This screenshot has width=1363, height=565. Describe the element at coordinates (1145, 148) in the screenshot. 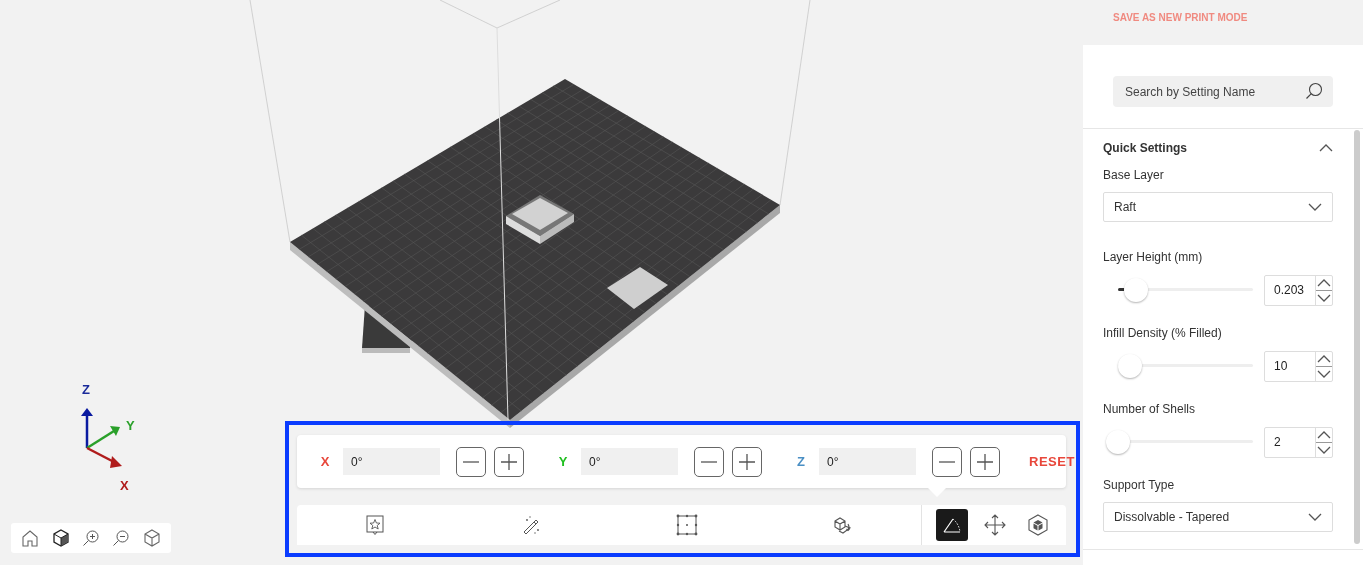

I see `section-title: Quick Settings` at that location.